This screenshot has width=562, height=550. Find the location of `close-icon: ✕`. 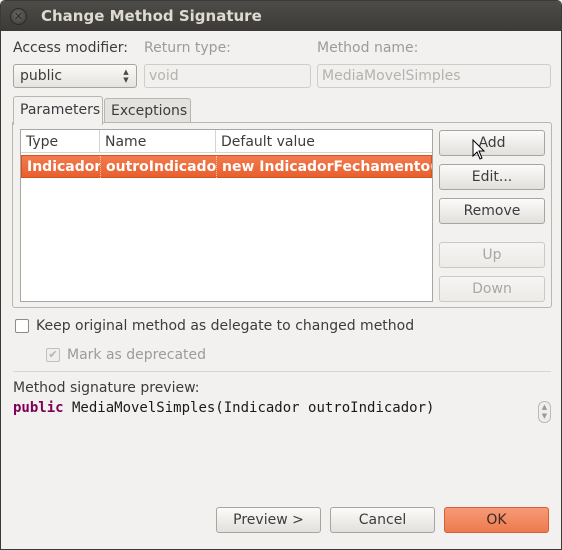

close-icon: ✕ is located at coordinates (18, 16).